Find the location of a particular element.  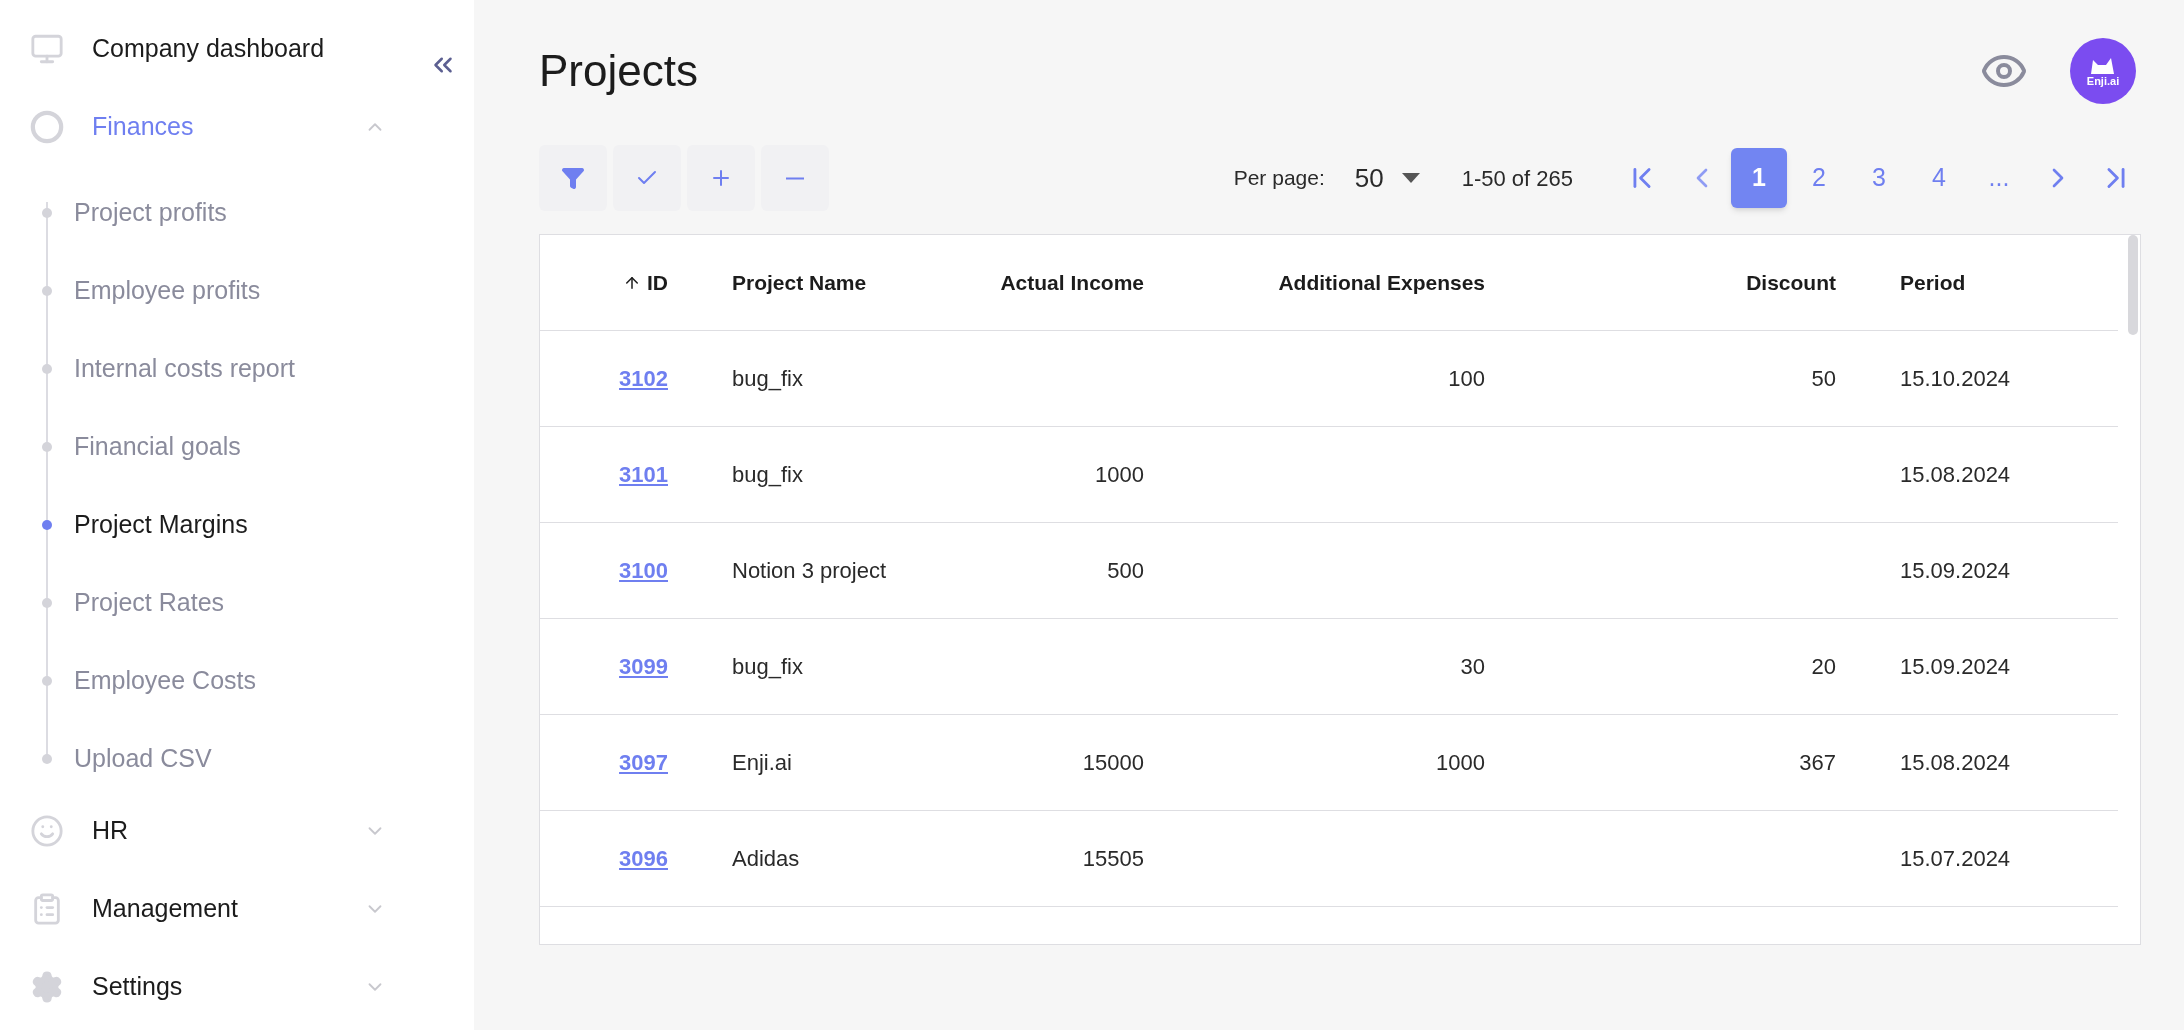

sidebar-item: Finances is located at coordinates (200, 127).